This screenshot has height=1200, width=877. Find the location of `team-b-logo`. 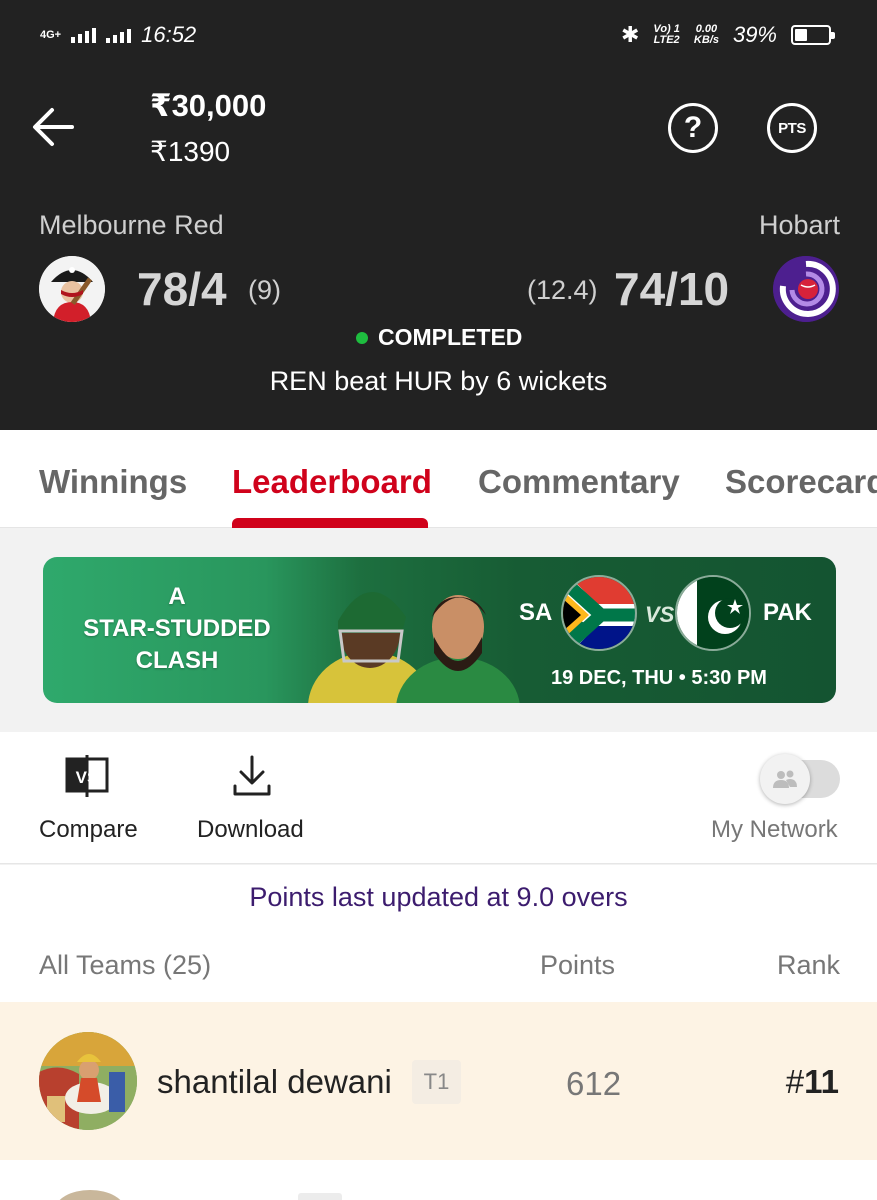

team-b-logo is located at coordinates (806, 289).